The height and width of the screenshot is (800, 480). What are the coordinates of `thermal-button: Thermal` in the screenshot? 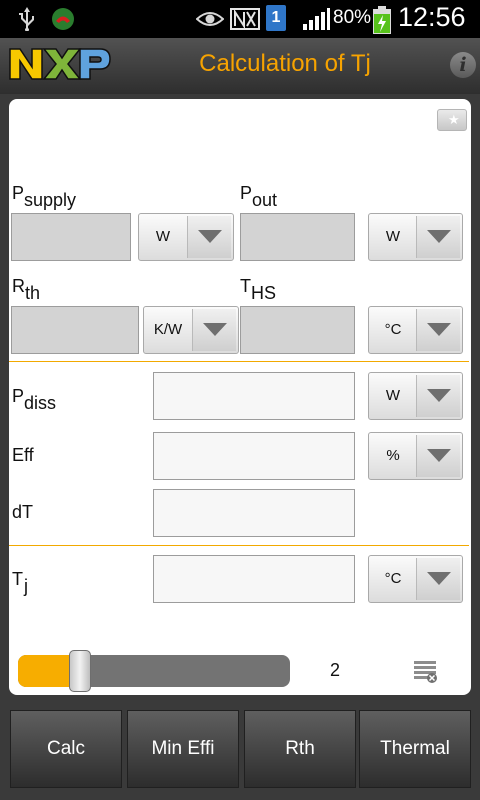 It's located at (415, 749).